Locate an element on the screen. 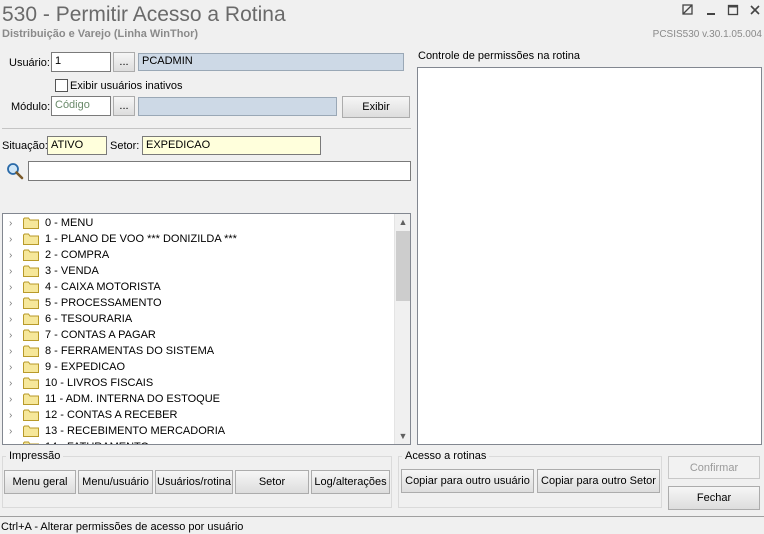 This screenshot has width=764, height=534. show-module-button-label: Exibir is located at coordinates (376, 107).